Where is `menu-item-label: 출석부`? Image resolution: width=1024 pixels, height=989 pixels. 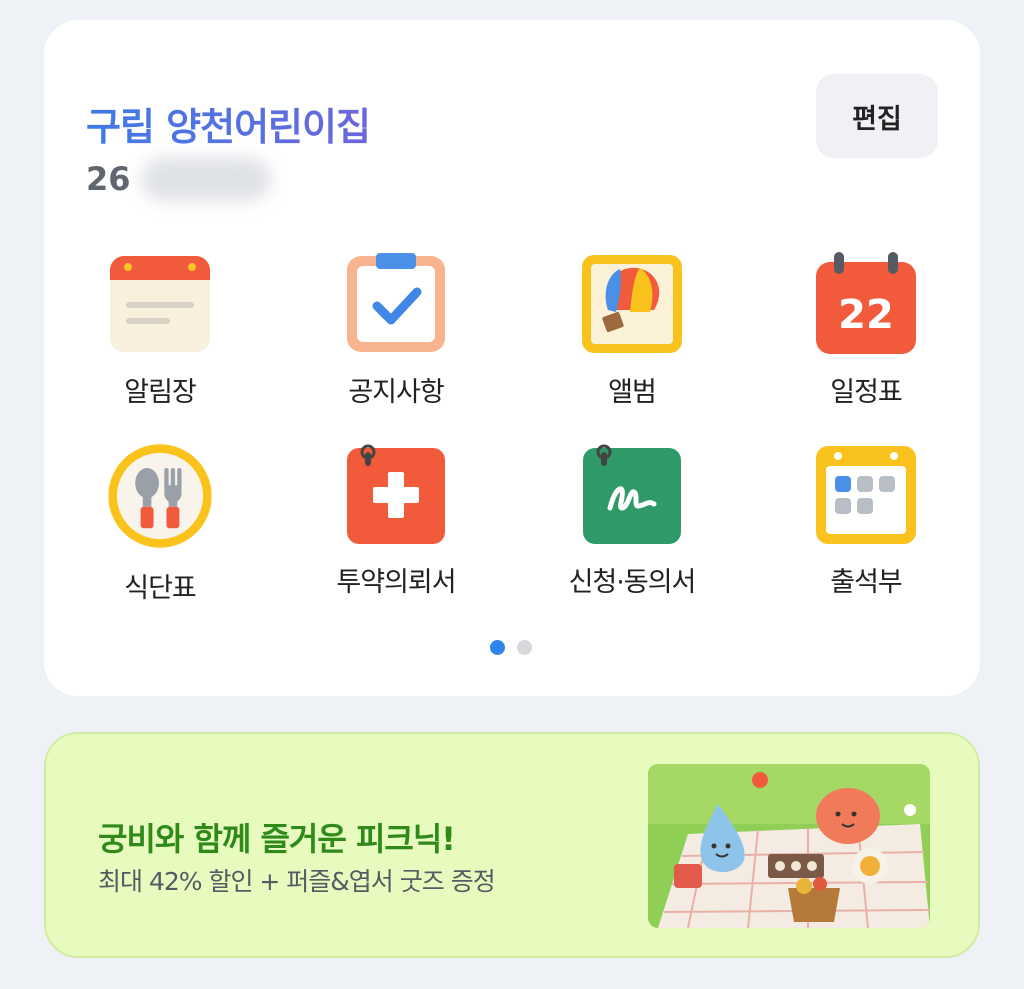
menu-item-label: 출석부 is located at coordinates (866, 582).